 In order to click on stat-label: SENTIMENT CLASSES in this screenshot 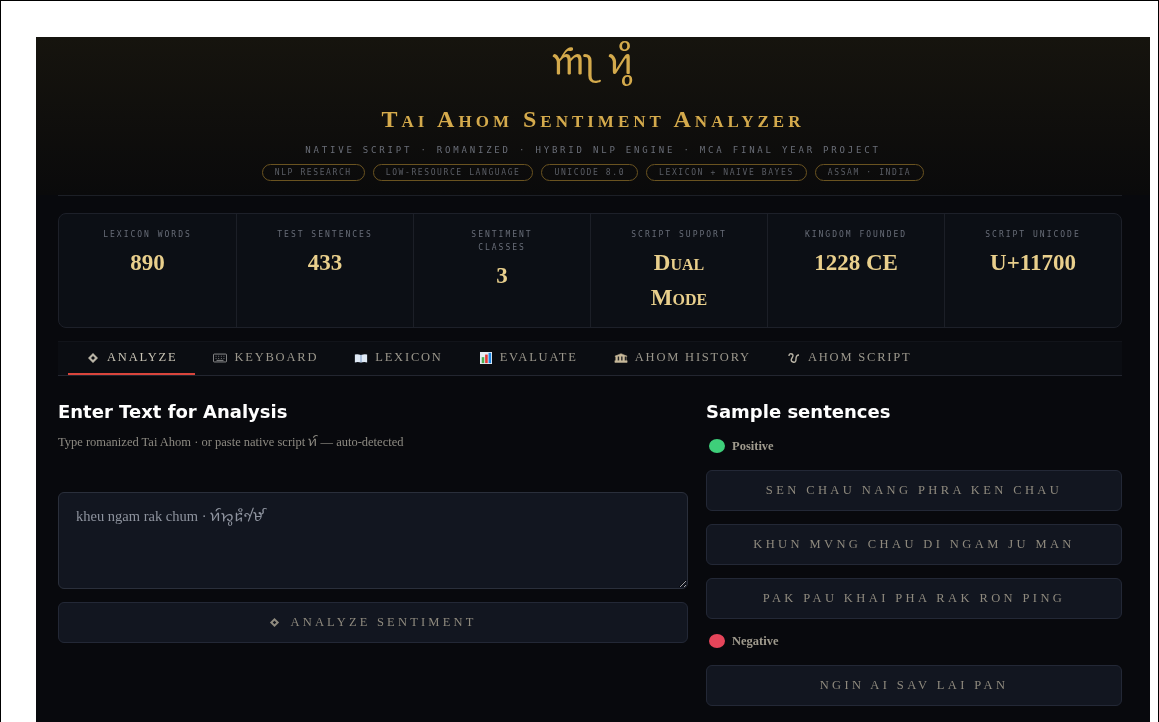, I will do `click(502, 241)`.